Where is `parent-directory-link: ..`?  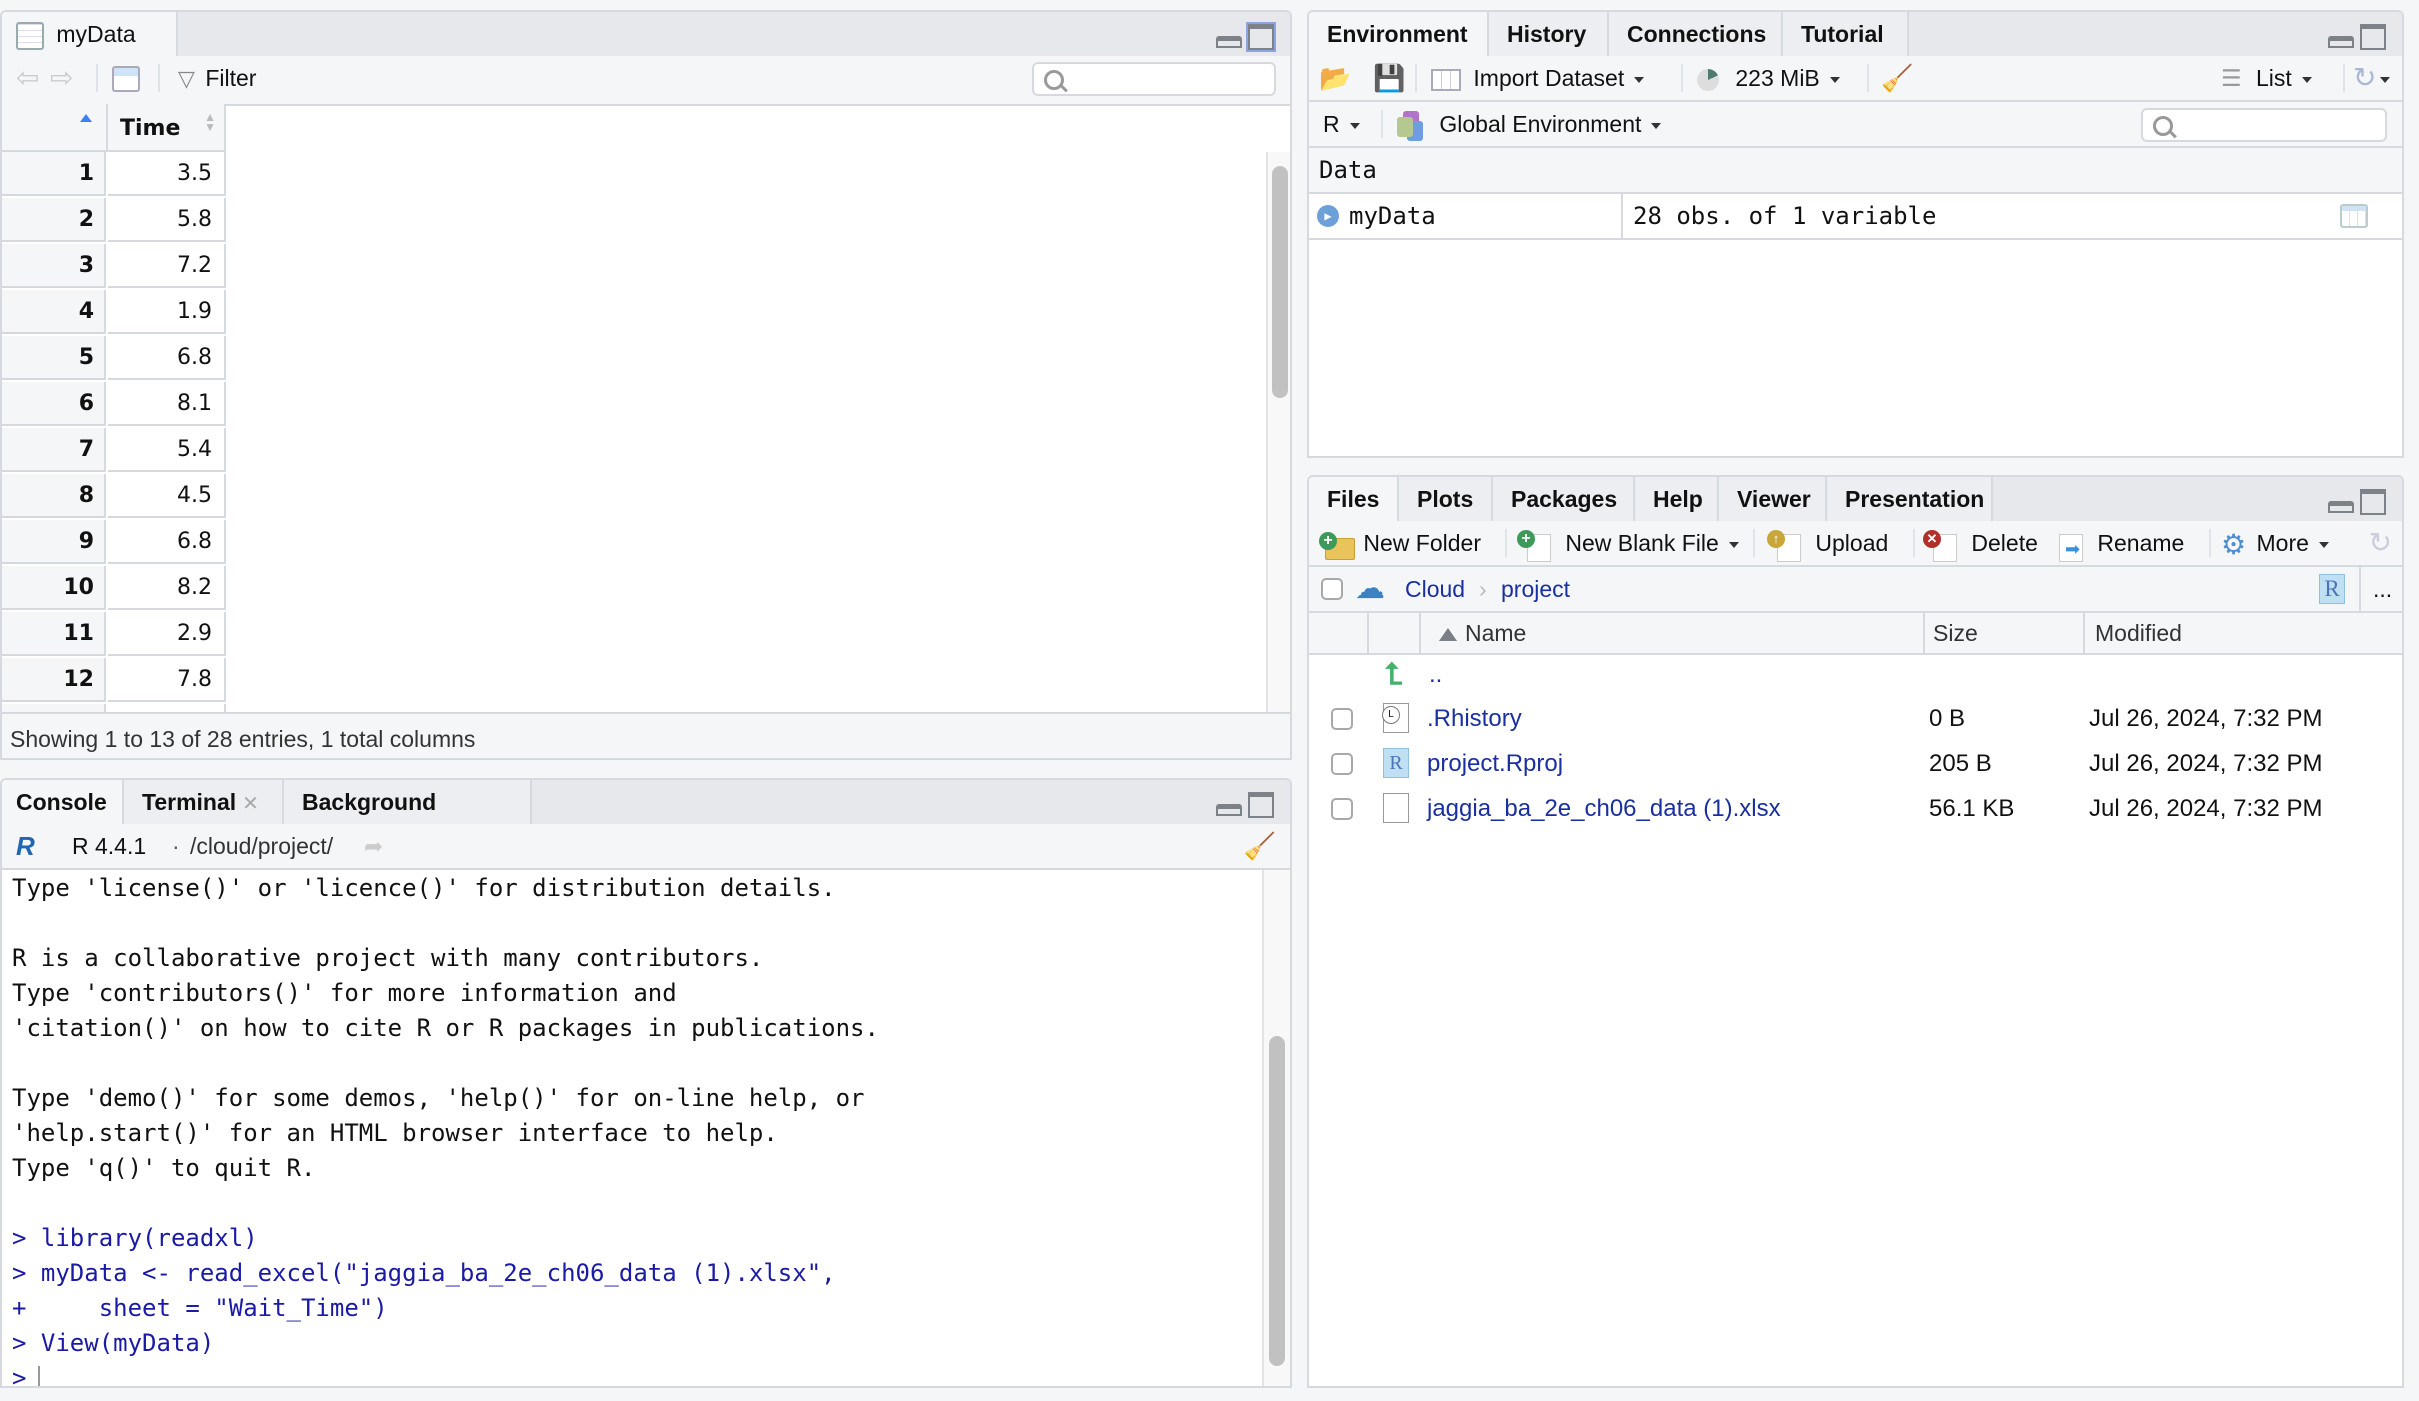
parent-directory-link: .. is located at coordinates (1435, 675).